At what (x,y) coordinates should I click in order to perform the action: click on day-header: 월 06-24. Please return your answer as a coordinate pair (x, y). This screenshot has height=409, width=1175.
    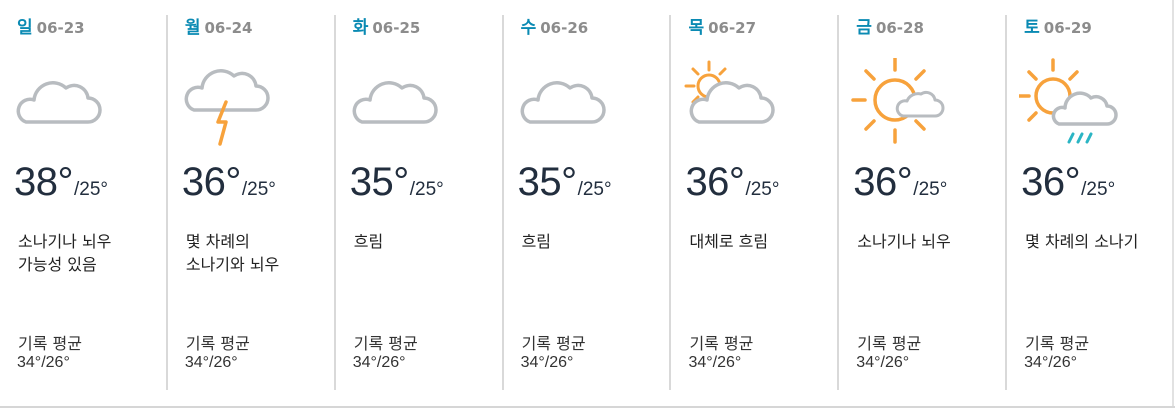
    Looking at the image, I should click on (218, 25).